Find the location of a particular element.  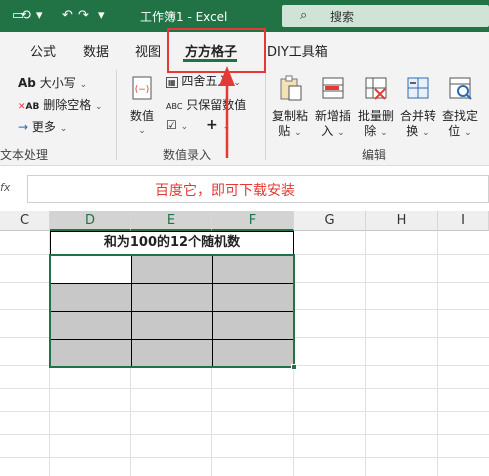

search-box: ⌕ 搜索 is located at coordinates (385, 16).